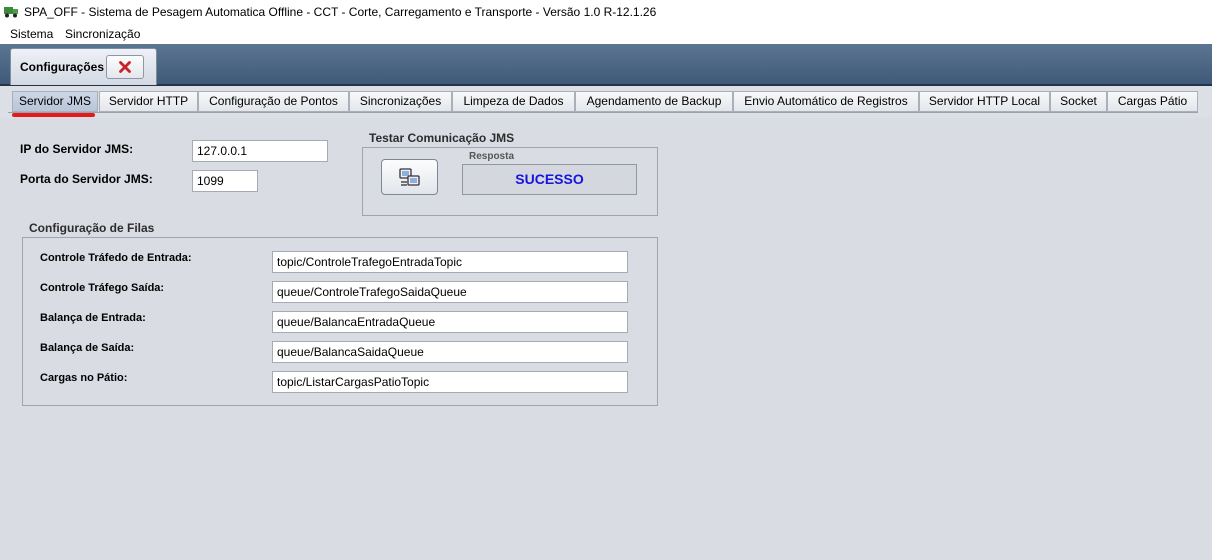 Image resolution: width=1212 pixels, height=560 pixels. What do you see at coordinates (450, 292) in the screenshot?
I see `queue-field-controle-saida: queue/ControleTrafegoSaidaQueue` at bounding box center [450, 292].